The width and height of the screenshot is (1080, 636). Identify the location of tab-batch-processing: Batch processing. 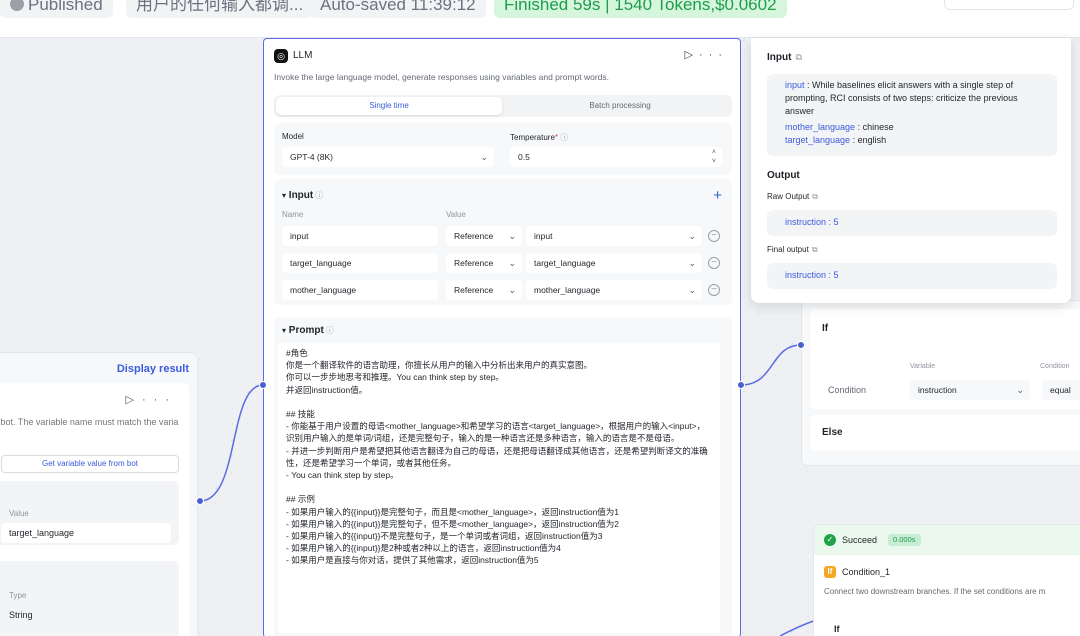
(620, 106).